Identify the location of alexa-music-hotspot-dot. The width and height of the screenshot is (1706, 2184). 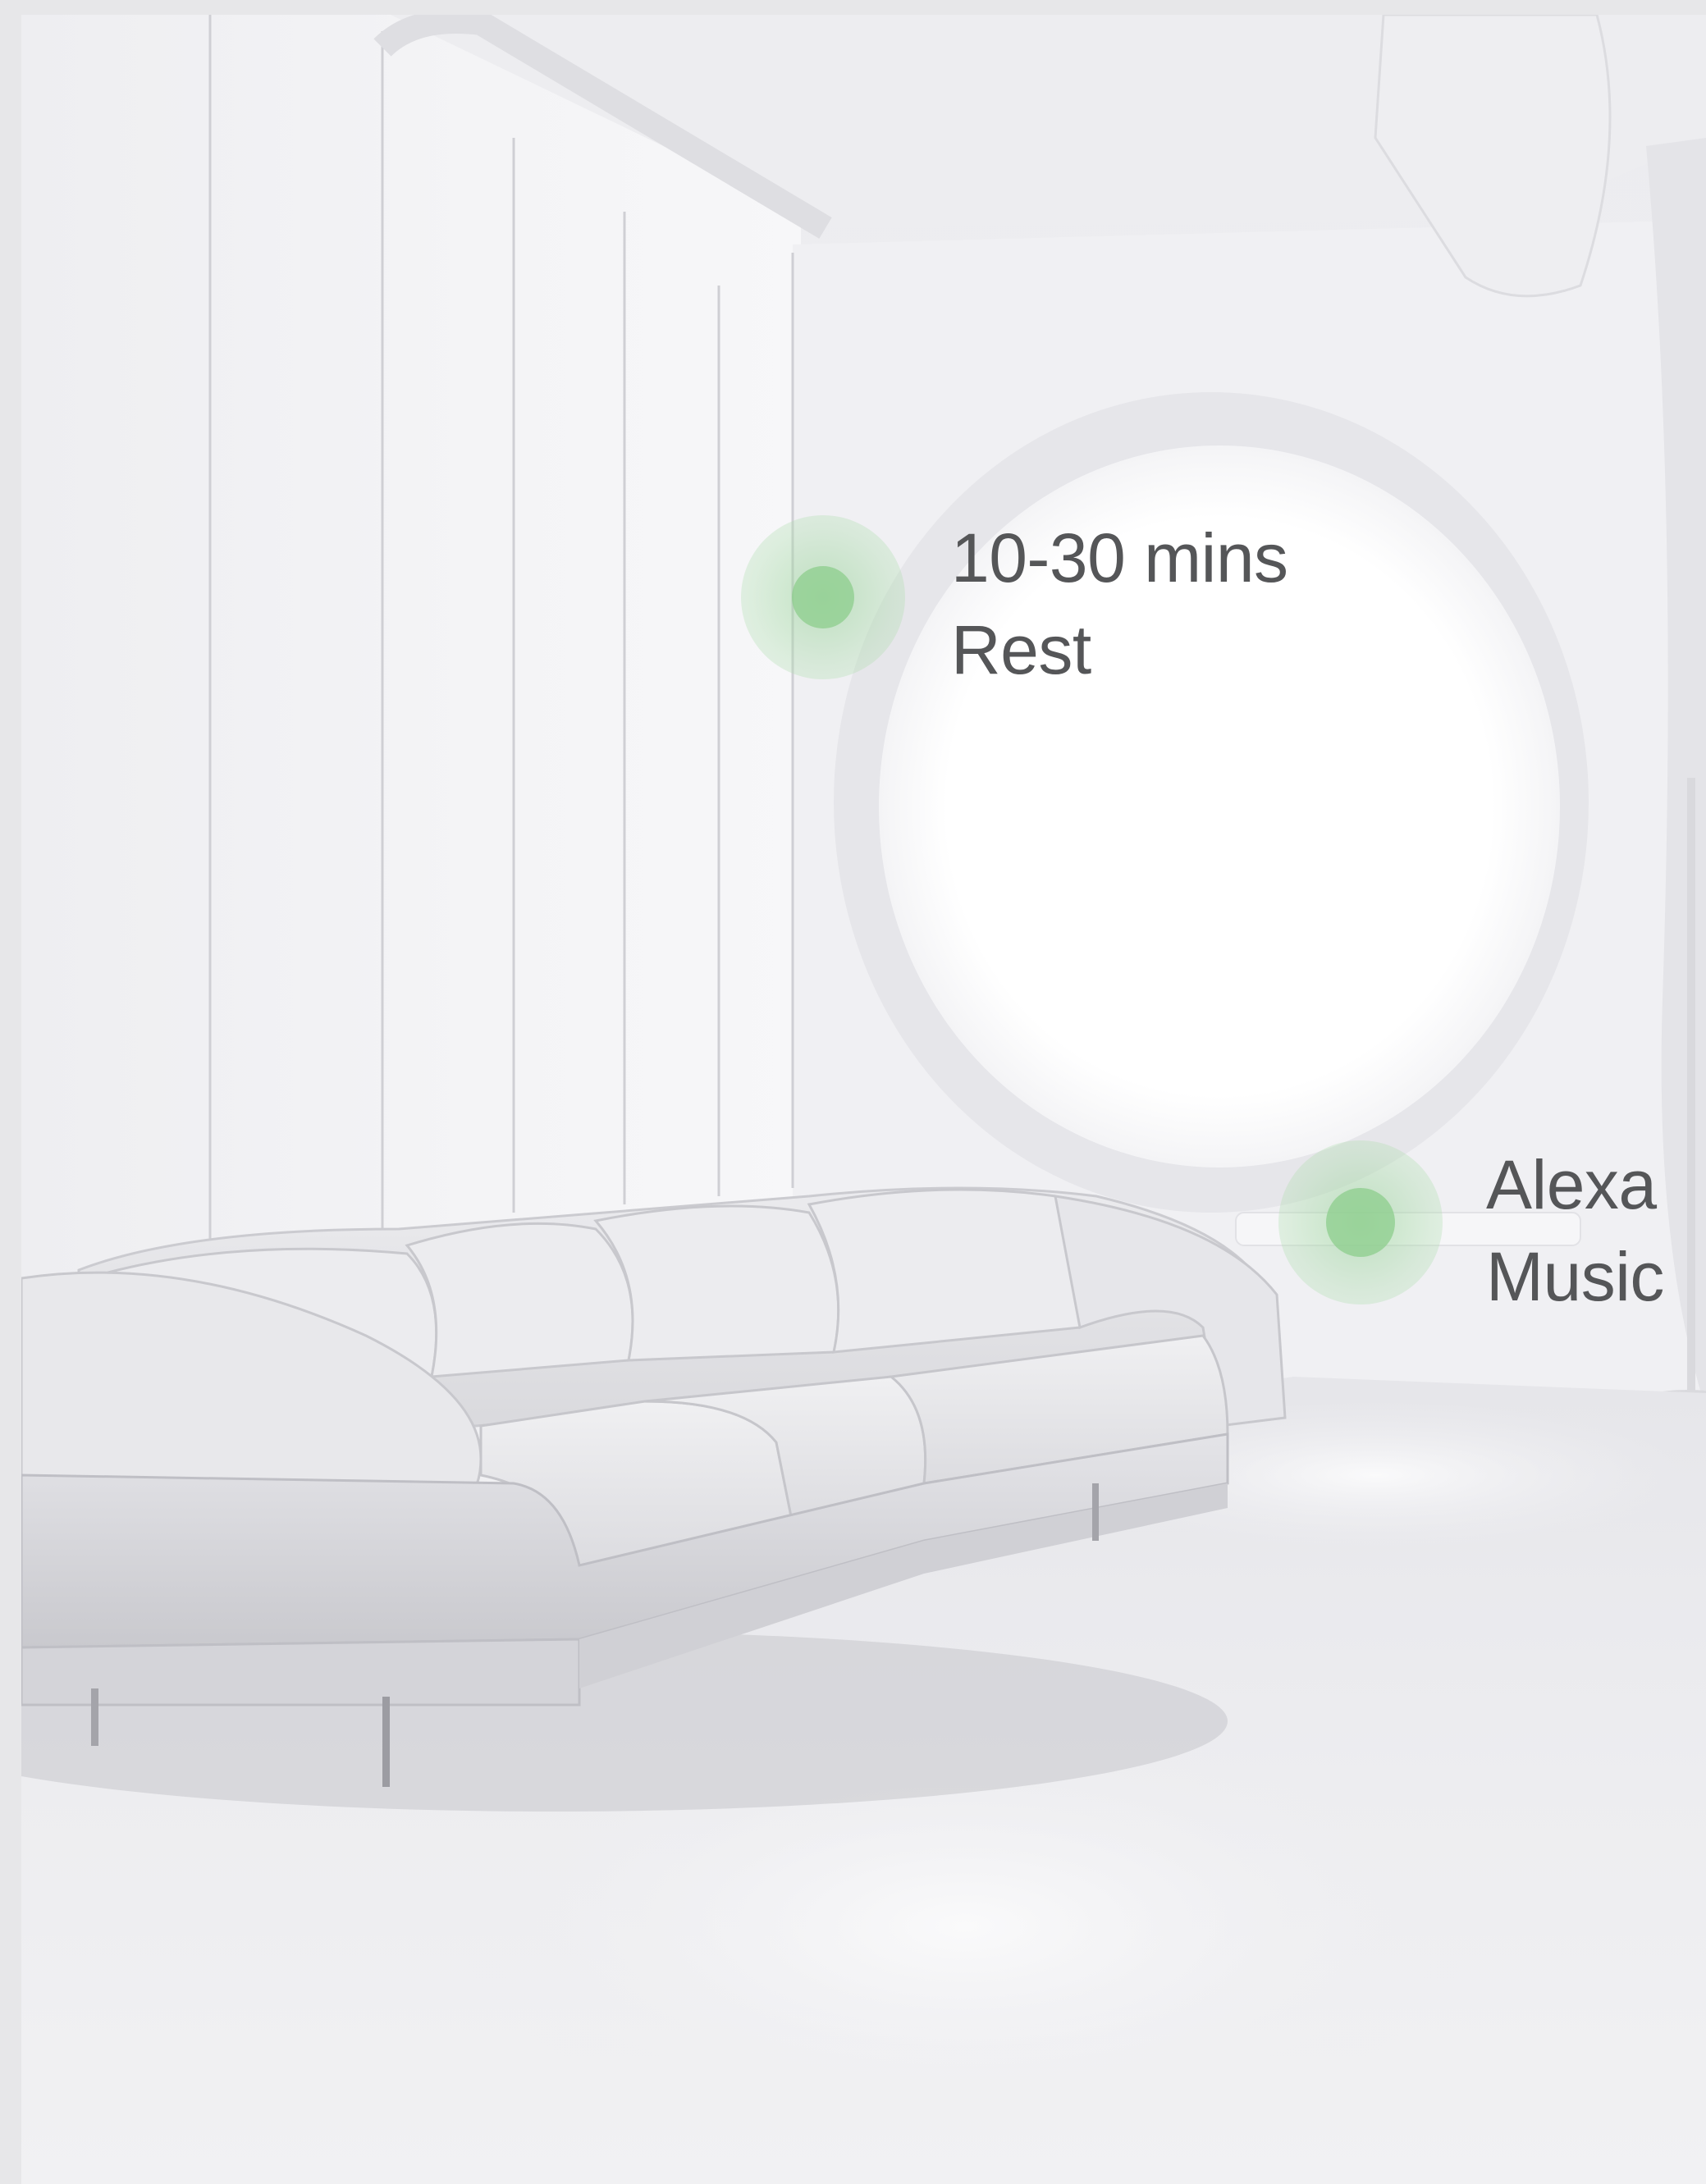
(1361, 1223).